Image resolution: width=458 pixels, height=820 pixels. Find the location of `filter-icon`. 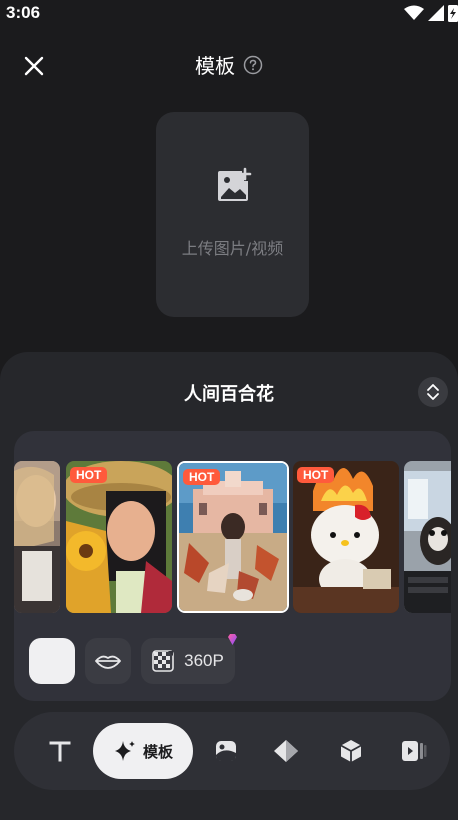

filter-icon is located at coordinates (286, 751).